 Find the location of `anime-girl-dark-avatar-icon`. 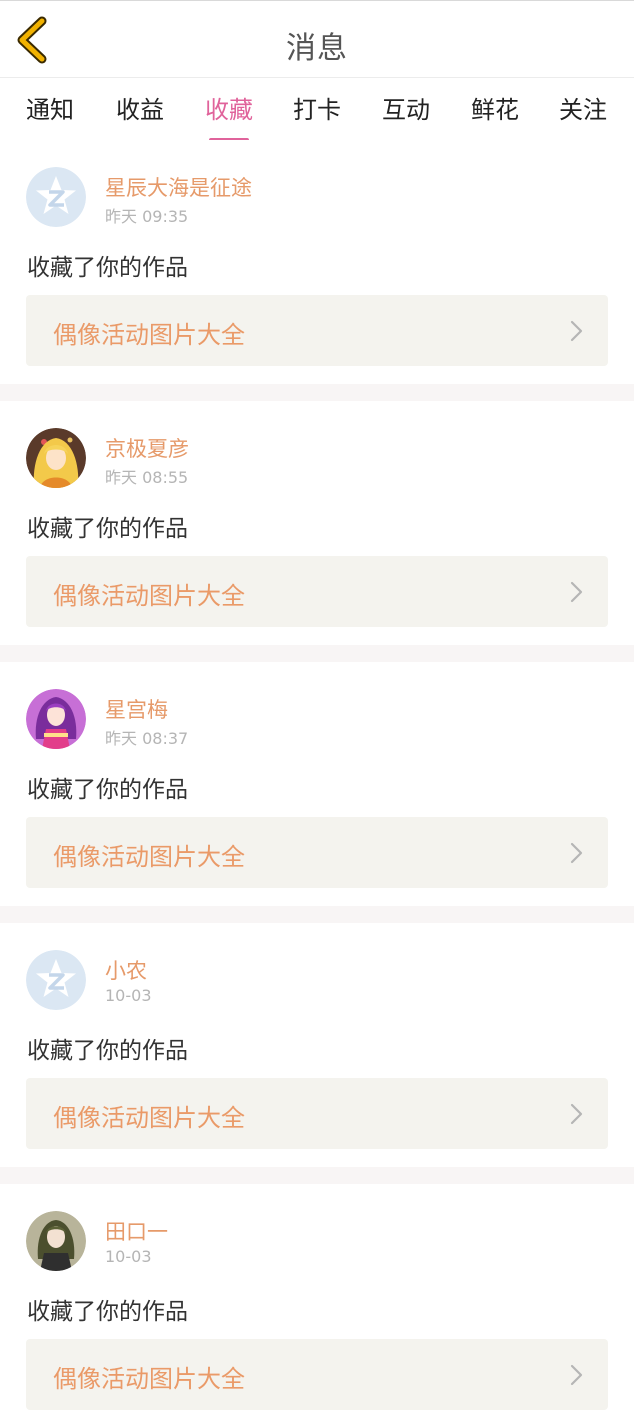

anime-girl-dark-avatar-icon is located at coordinates (56, 1241).